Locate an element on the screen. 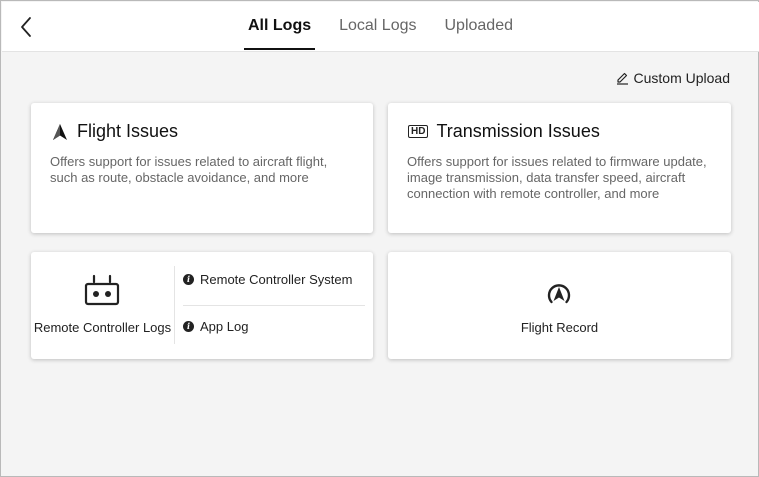 This screenshot has width=759, height=477. top-bar: All Logs Local Logs Uploaded is located at coordinates (380, 27).